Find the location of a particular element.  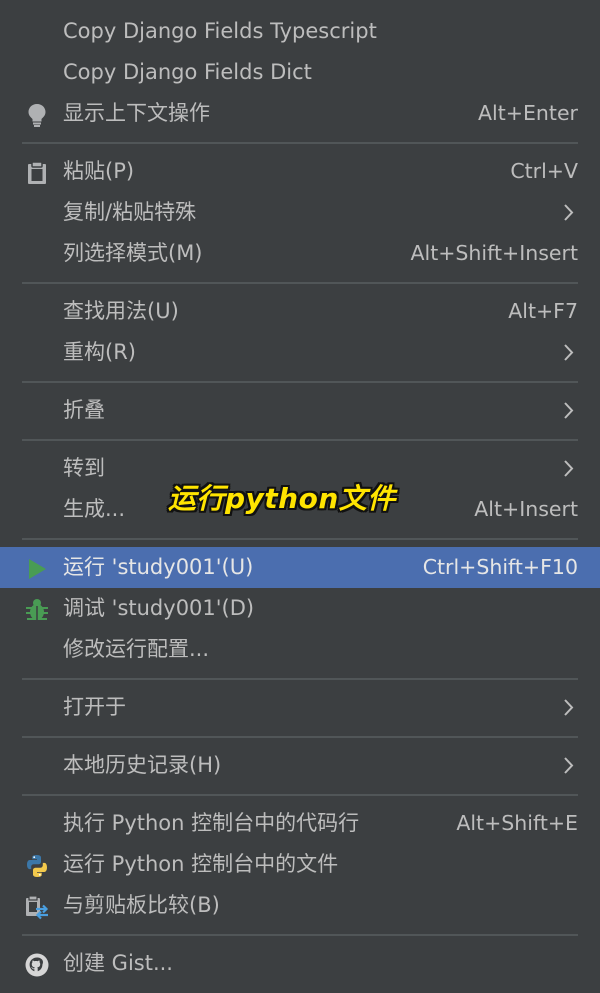

python-icon is located at coordinates (37, 865).